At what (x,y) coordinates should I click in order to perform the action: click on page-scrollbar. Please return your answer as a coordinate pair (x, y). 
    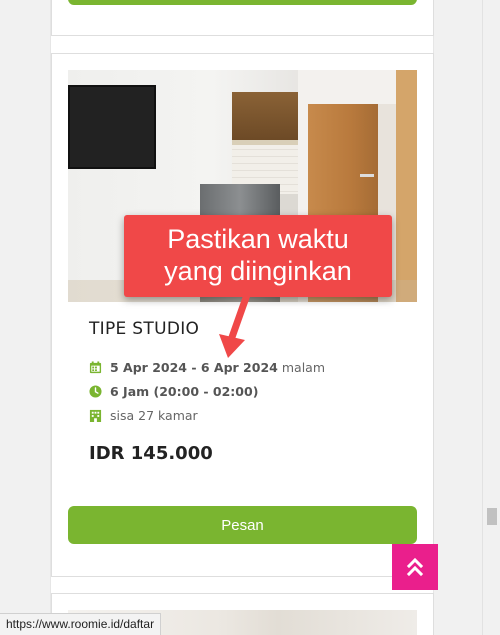
    Looking at the image, I should click on (491, 317).